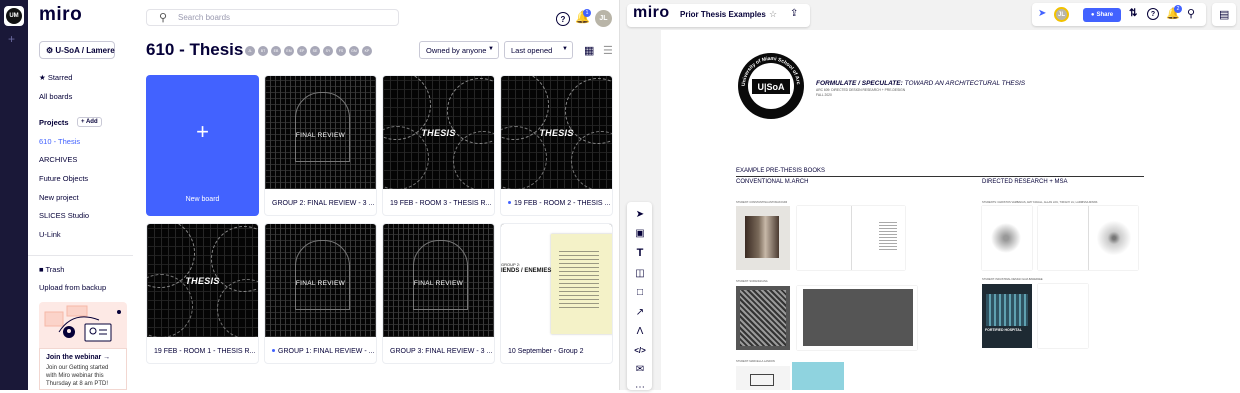 The image size is (1240, 393). Describe the element at coordinates (250, 51) in the screenshot. I see `member-avatar: JL` at that location.